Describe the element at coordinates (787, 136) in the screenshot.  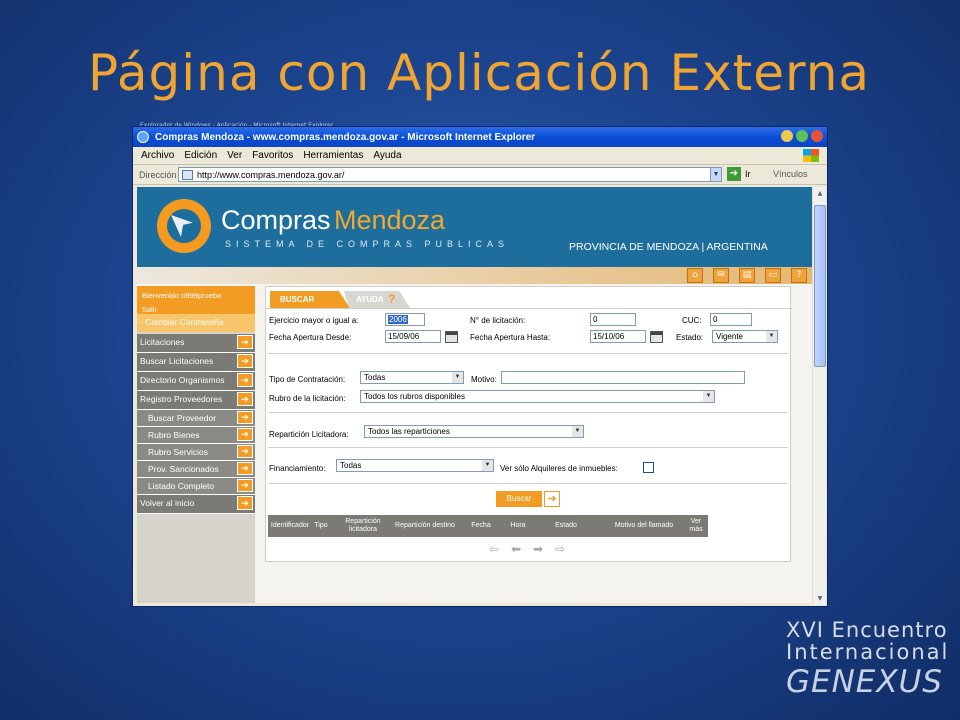
I see `minimize-button` at that location.